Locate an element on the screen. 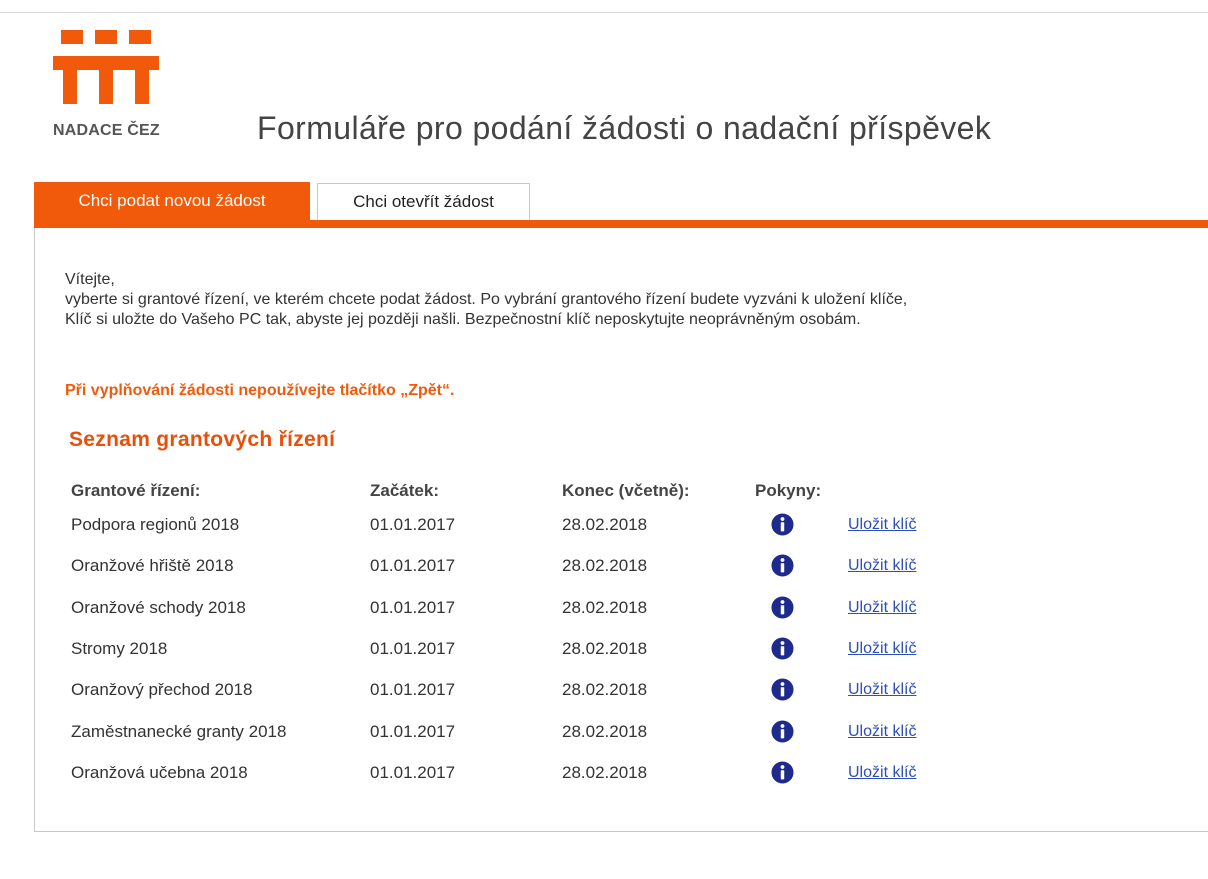  column-header-start: Začátek: is located at coordinates (404, 490).